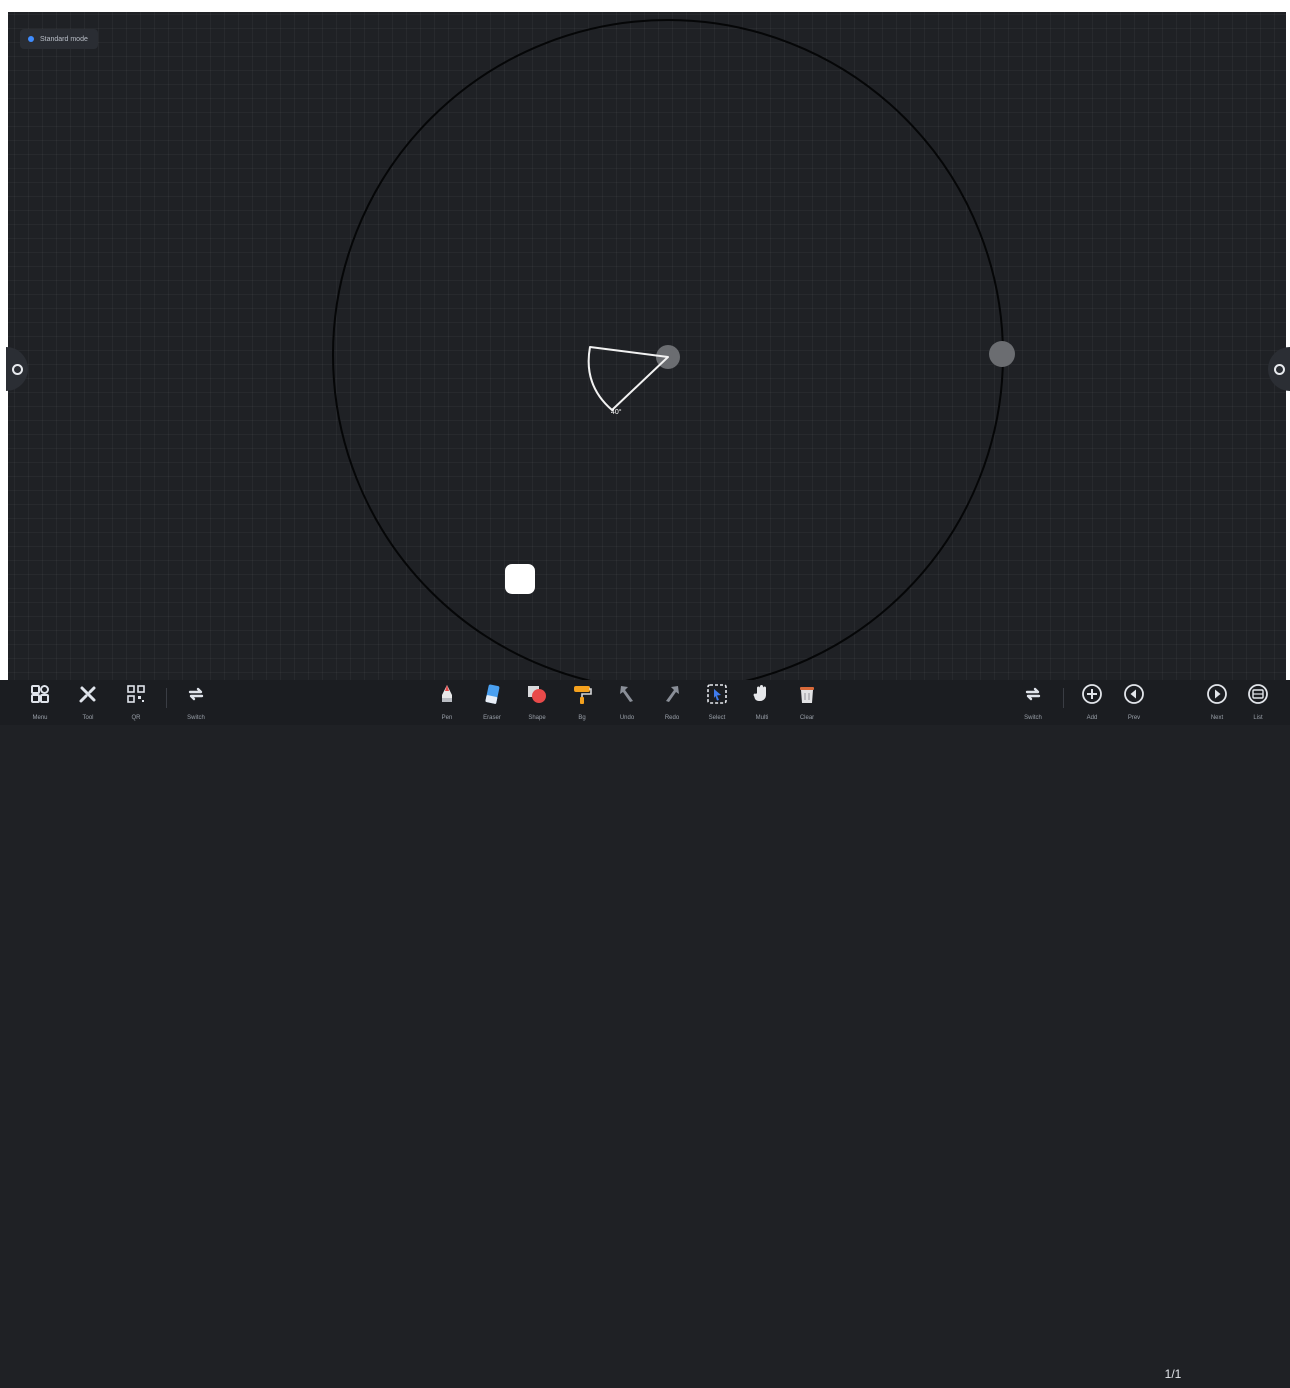 This screenshot has height=1388, width=1290. I want to click on tool-label: Tool, so click(88, 718).